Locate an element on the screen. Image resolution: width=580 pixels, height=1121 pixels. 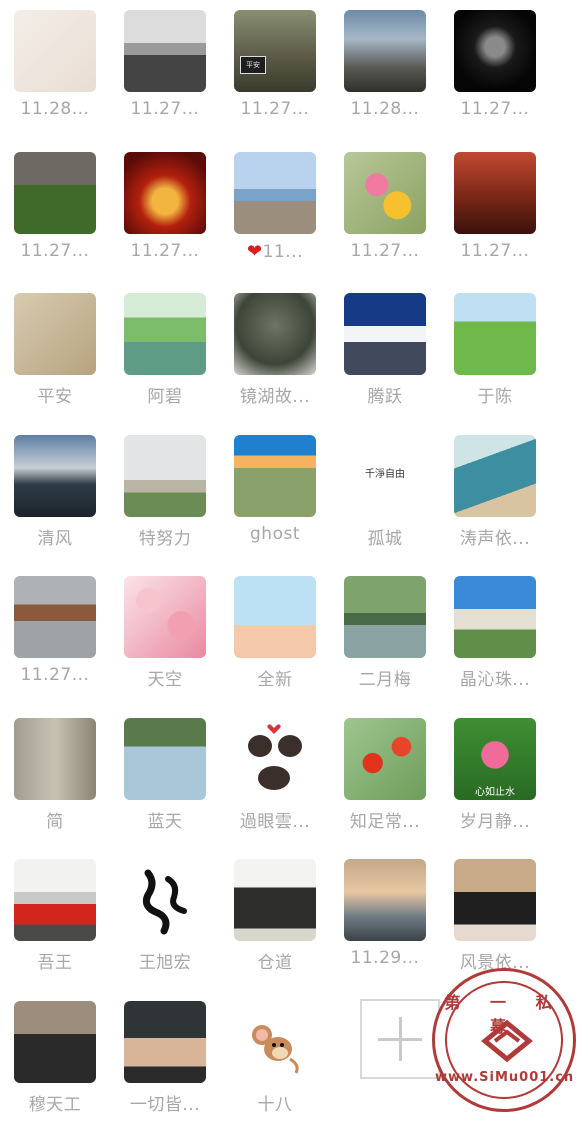
member-cell: 吾王 is located at coordinates (55, 914).